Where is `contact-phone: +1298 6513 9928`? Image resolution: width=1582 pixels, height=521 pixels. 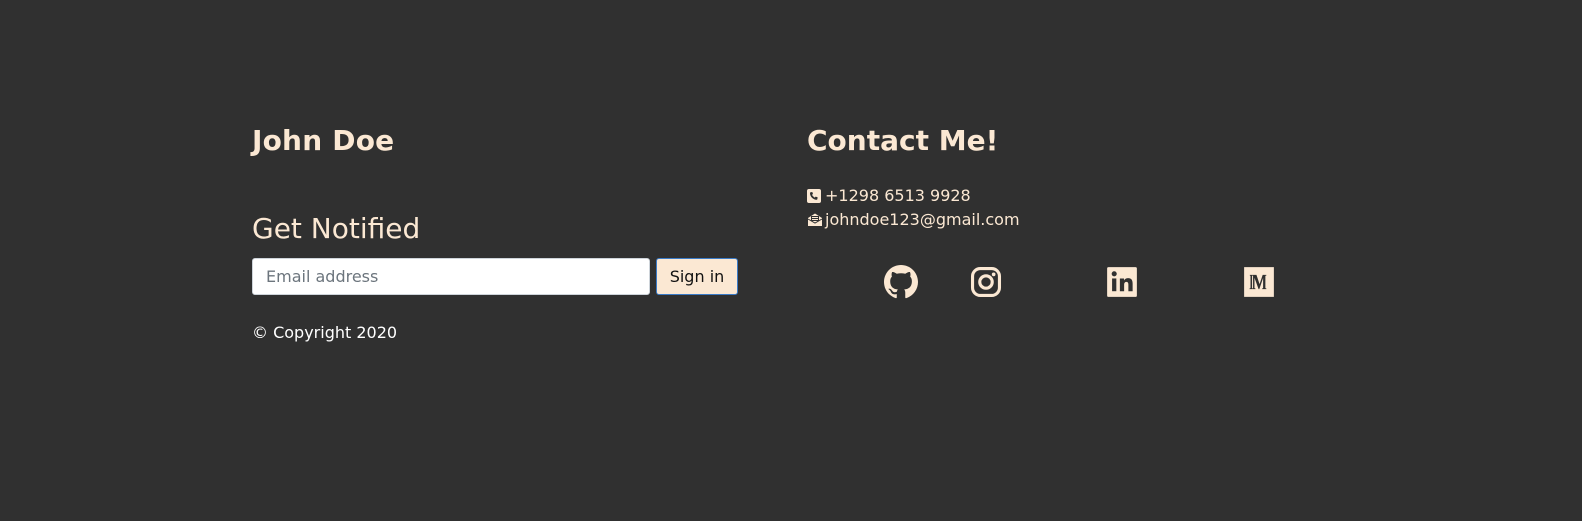
contact-phone: +1298 6513 9928 is located at coordinates (898, 195).